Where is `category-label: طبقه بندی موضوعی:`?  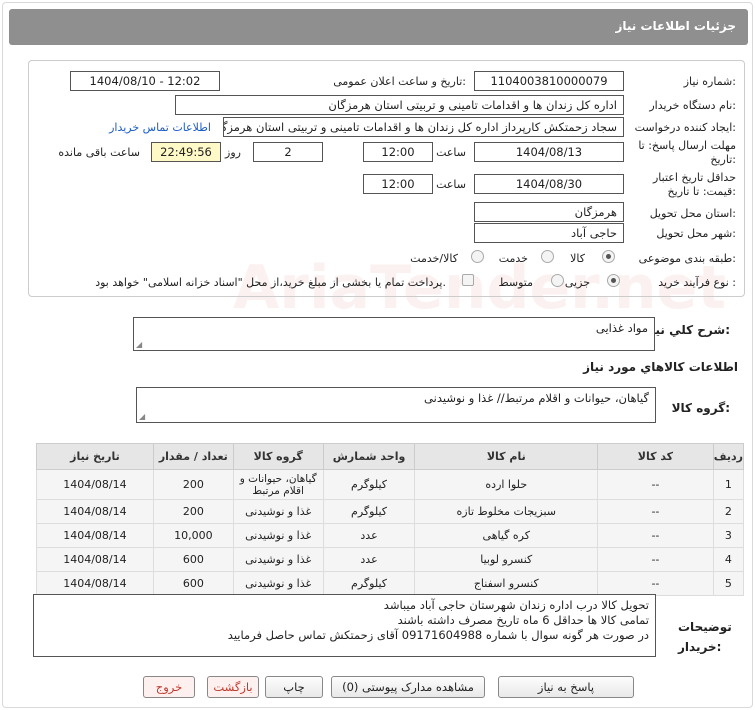 category-label: طبقه بندی موضوعی: is located at coordinates (687, 258).